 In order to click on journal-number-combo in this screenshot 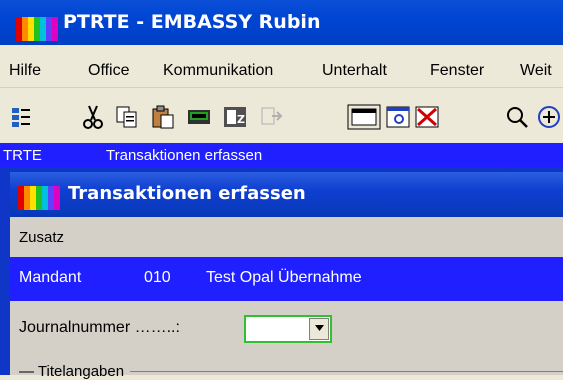, I will do `click(288, 329)`.